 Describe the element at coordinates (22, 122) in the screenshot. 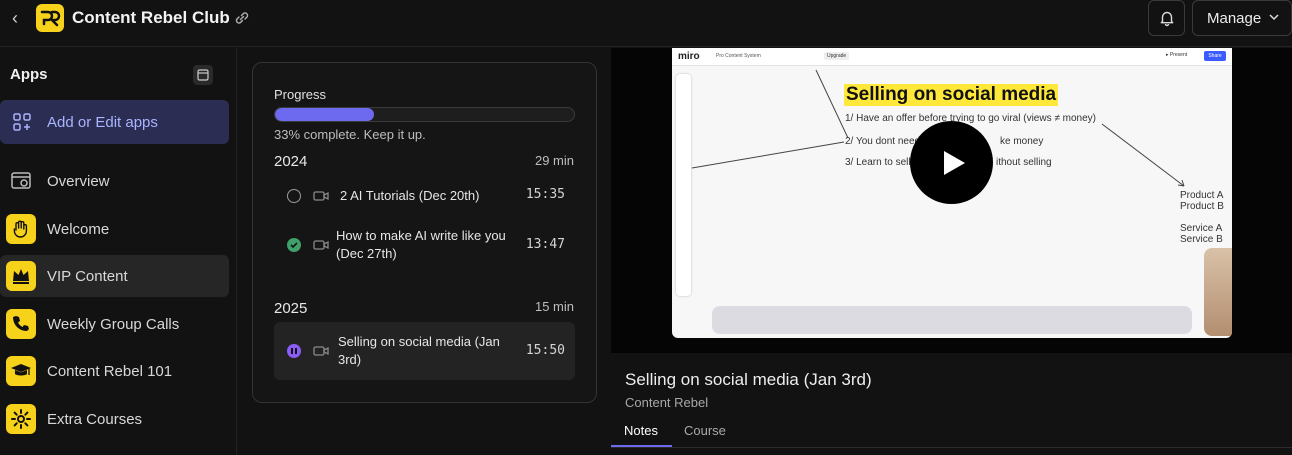

I see `apps-grid-icon` at that location.